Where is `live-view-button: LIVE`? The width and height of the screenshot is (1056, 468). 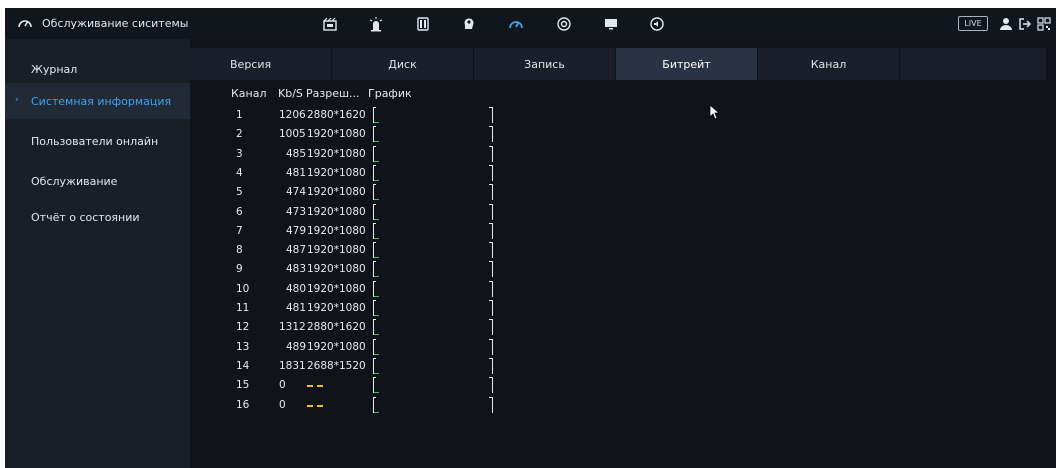
live-view-button: LIVE is located at coordinates (973, 23).